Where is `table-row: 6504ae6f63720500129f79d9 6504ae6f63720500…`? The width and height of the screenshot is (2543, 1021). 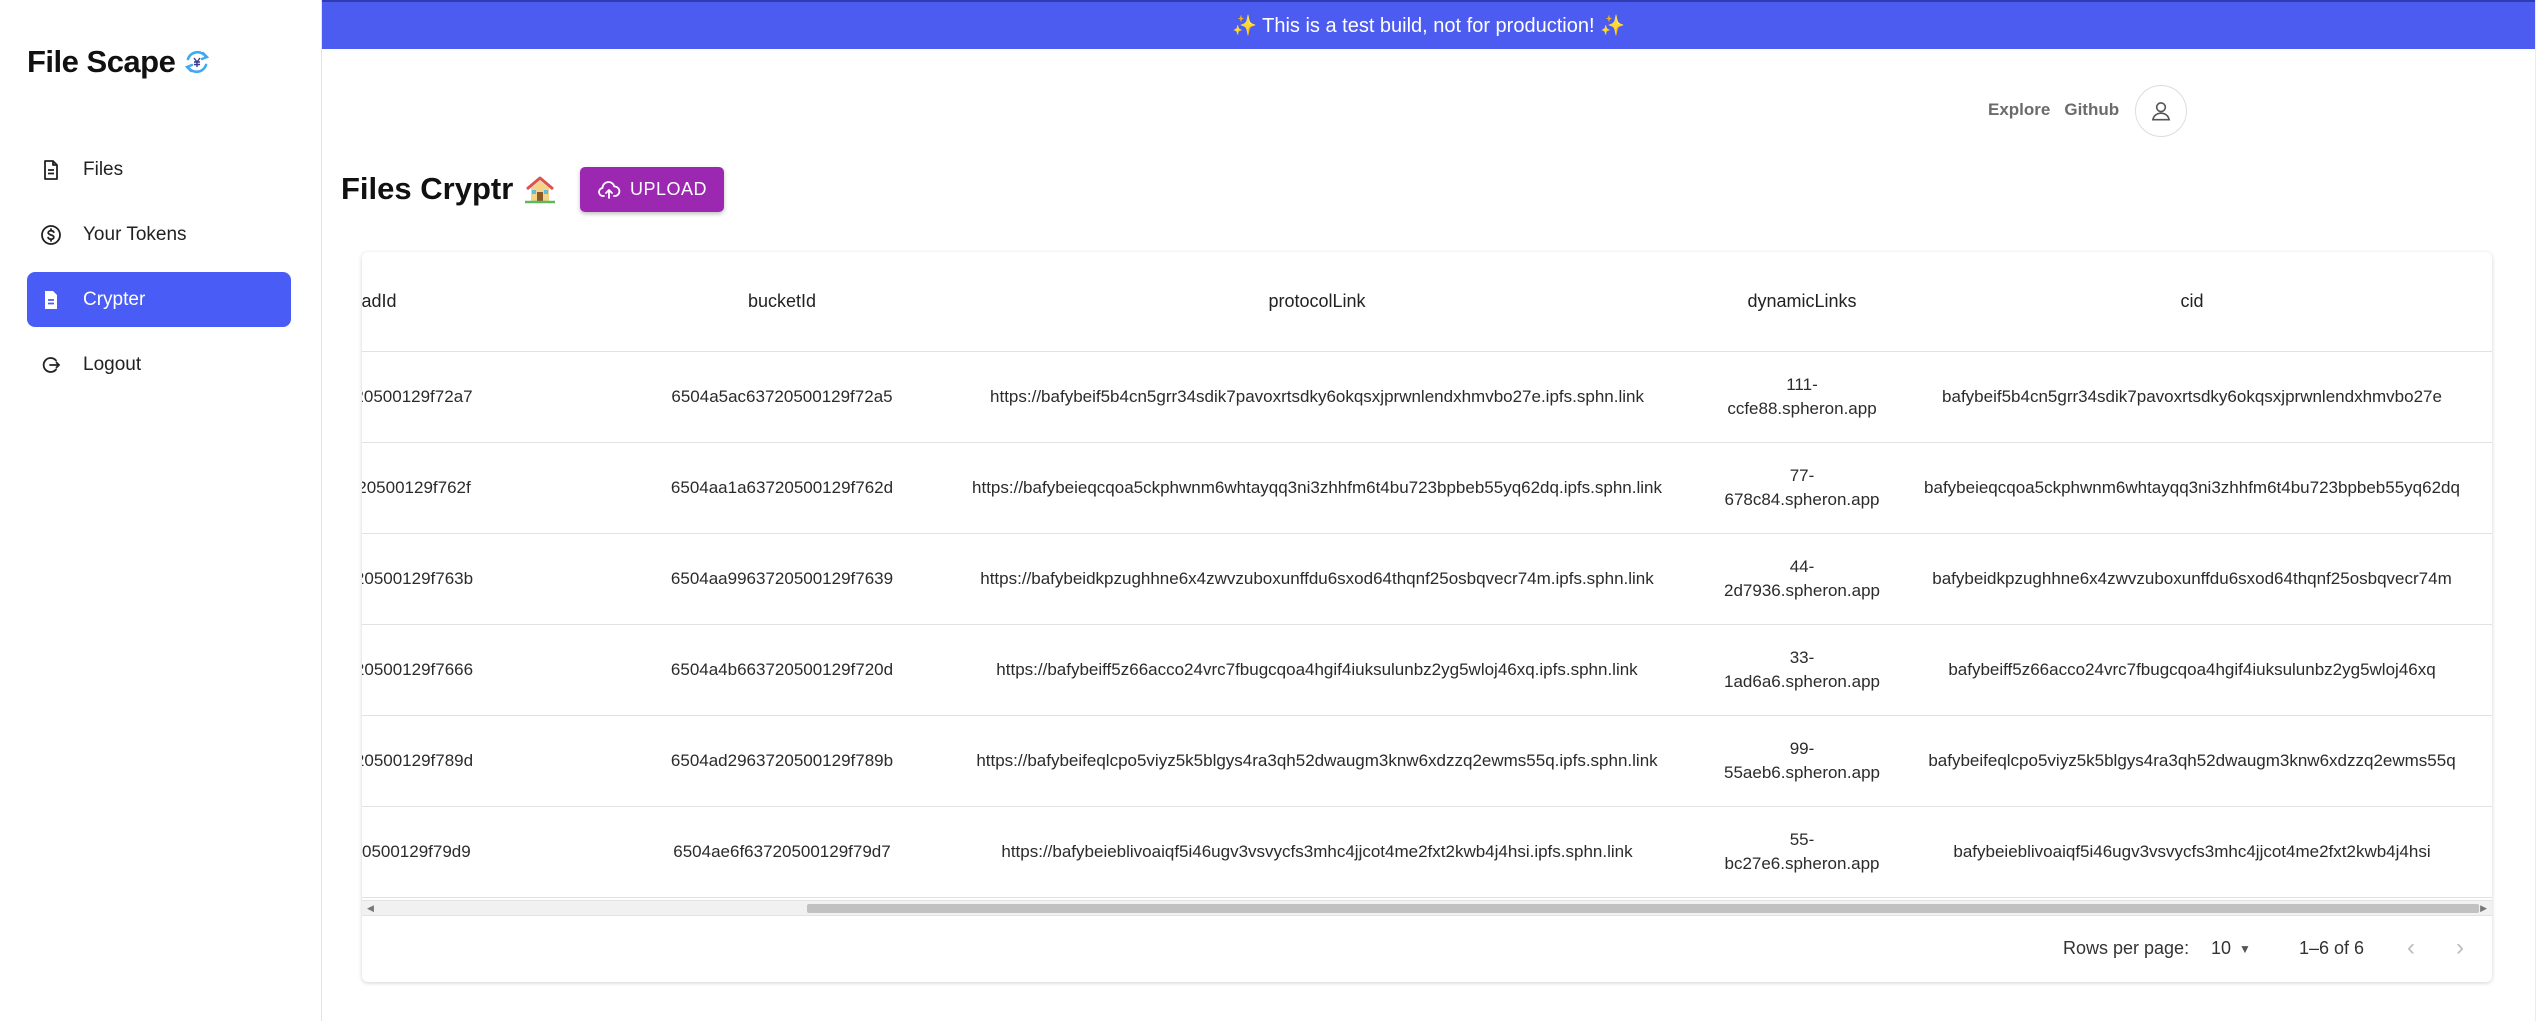 table-row: 6504ae6f63720500129f79d9 6504ae6f63720500… is located at coordinates (1427, 852).